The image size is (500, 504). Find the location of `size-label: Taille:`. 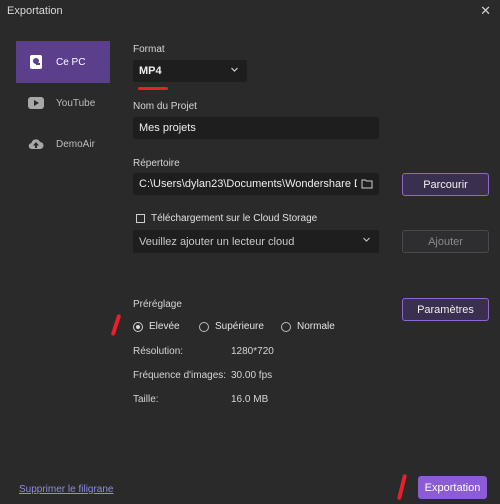

size-label: Taille: is located at coordinates (146, 399).